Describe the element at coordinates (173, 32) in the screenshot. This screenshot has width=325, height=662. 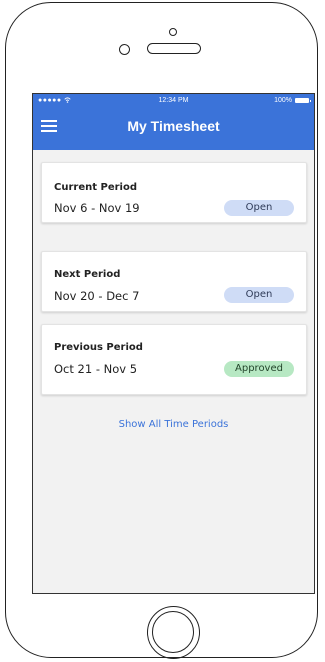
I see `front-sensor` at that location.